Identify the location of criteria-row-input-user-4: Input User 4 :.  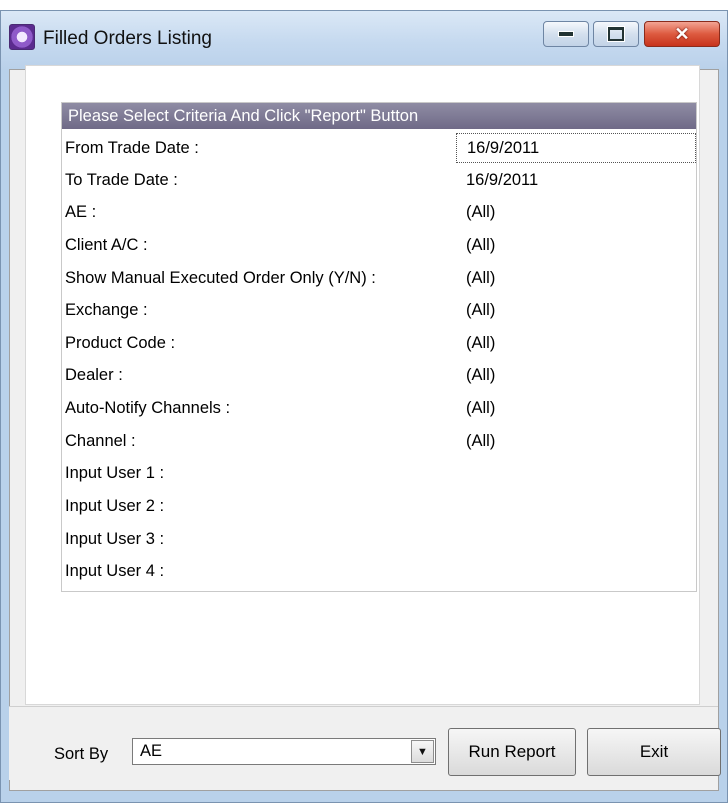
(379, 572).